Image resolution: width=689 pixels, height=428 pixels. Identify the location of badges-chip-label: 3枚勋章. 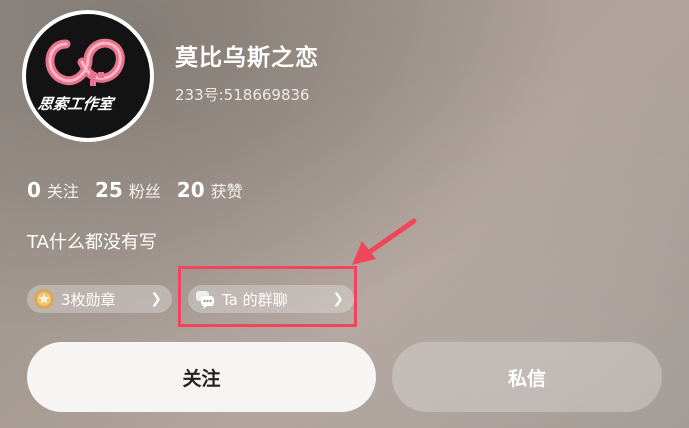
(88, 299).